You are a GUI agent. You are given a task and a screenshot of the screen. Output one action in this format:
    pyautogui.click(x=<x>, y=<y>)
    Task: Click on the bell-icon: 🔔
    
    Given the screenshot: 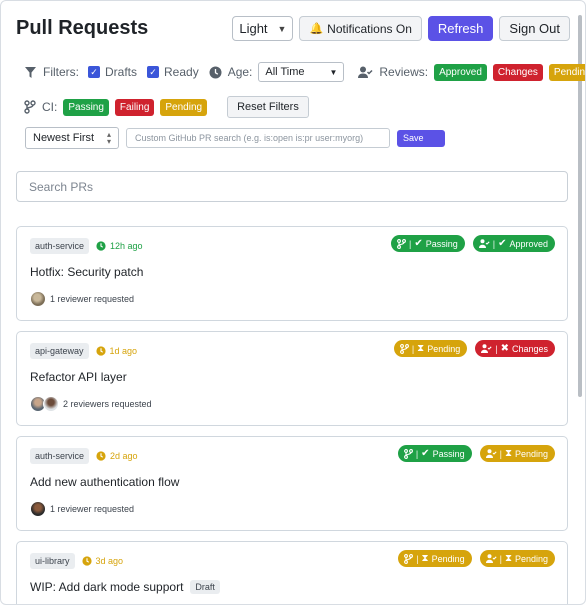 What is the action you would take?
    pyautogui.click(x=316, y=29)
    